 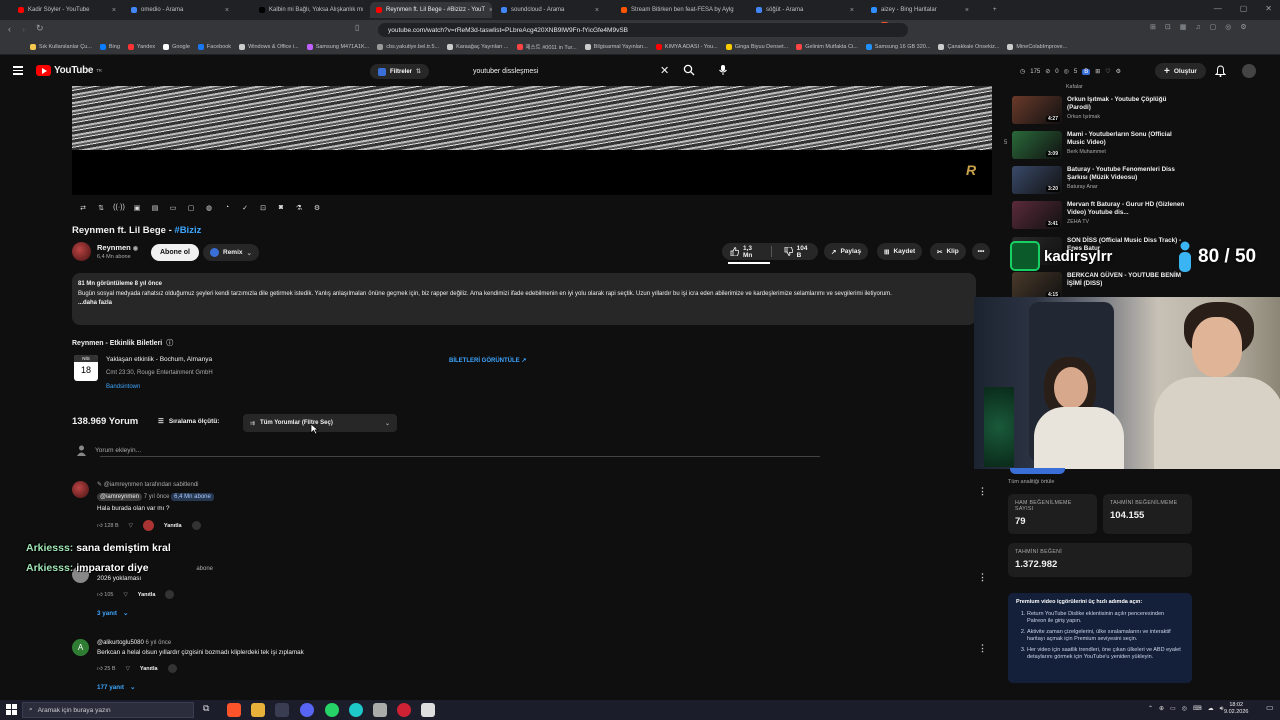 I want to click on channel-name: Reynmen, so click(x=114, y=247).